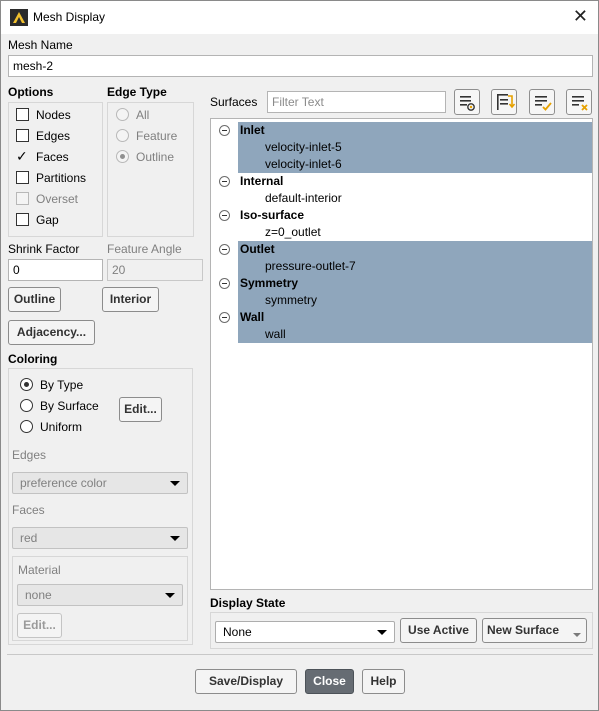 This screenshot has height=711, width=599. I want to click on mesh-name-label: Mesh Name, so click(40, 45).